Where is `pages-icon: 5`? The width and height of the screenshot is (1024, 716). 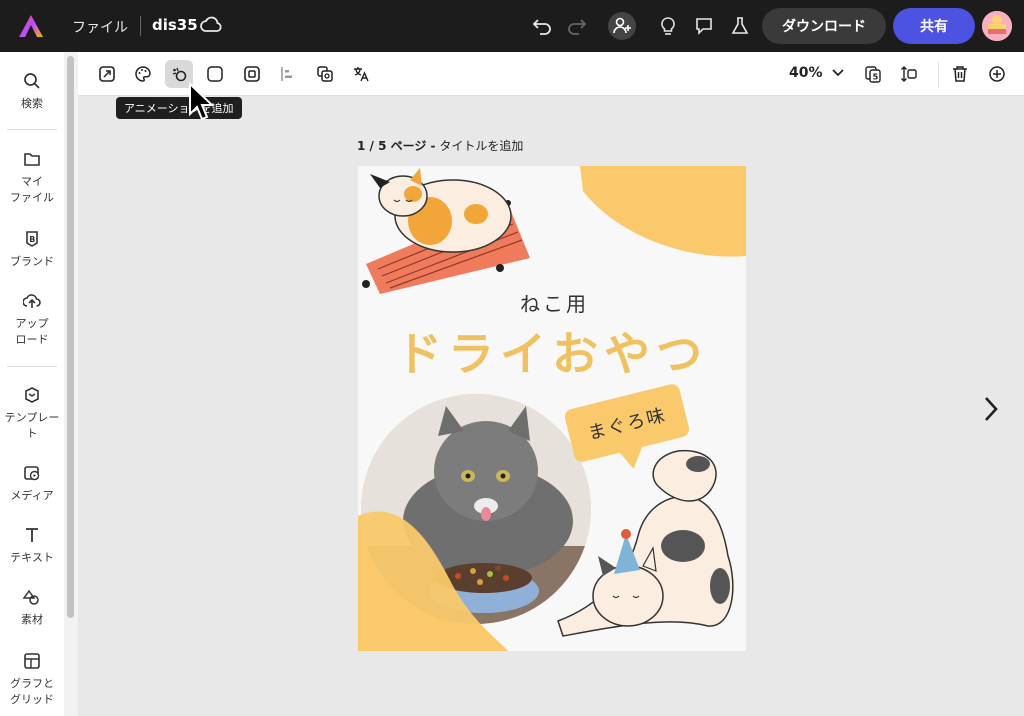
pages-icon: 5 is located at coordinates (873, 74).